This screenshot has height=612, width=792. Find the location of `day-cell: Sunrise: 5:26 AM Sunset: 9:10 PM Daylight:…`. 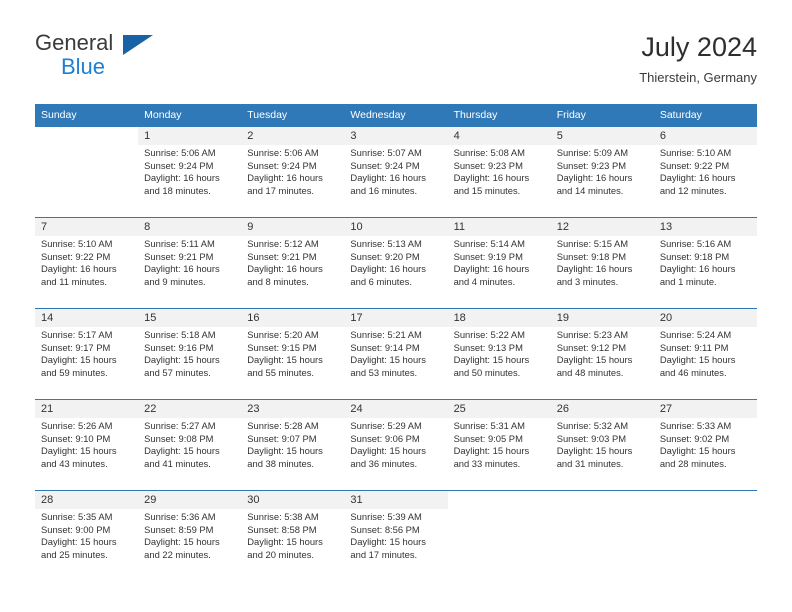

day-cell: Sunrise: 5:26 AM Sunset: 9:10 PM Daylight:… is located at coordinates (87, 454).